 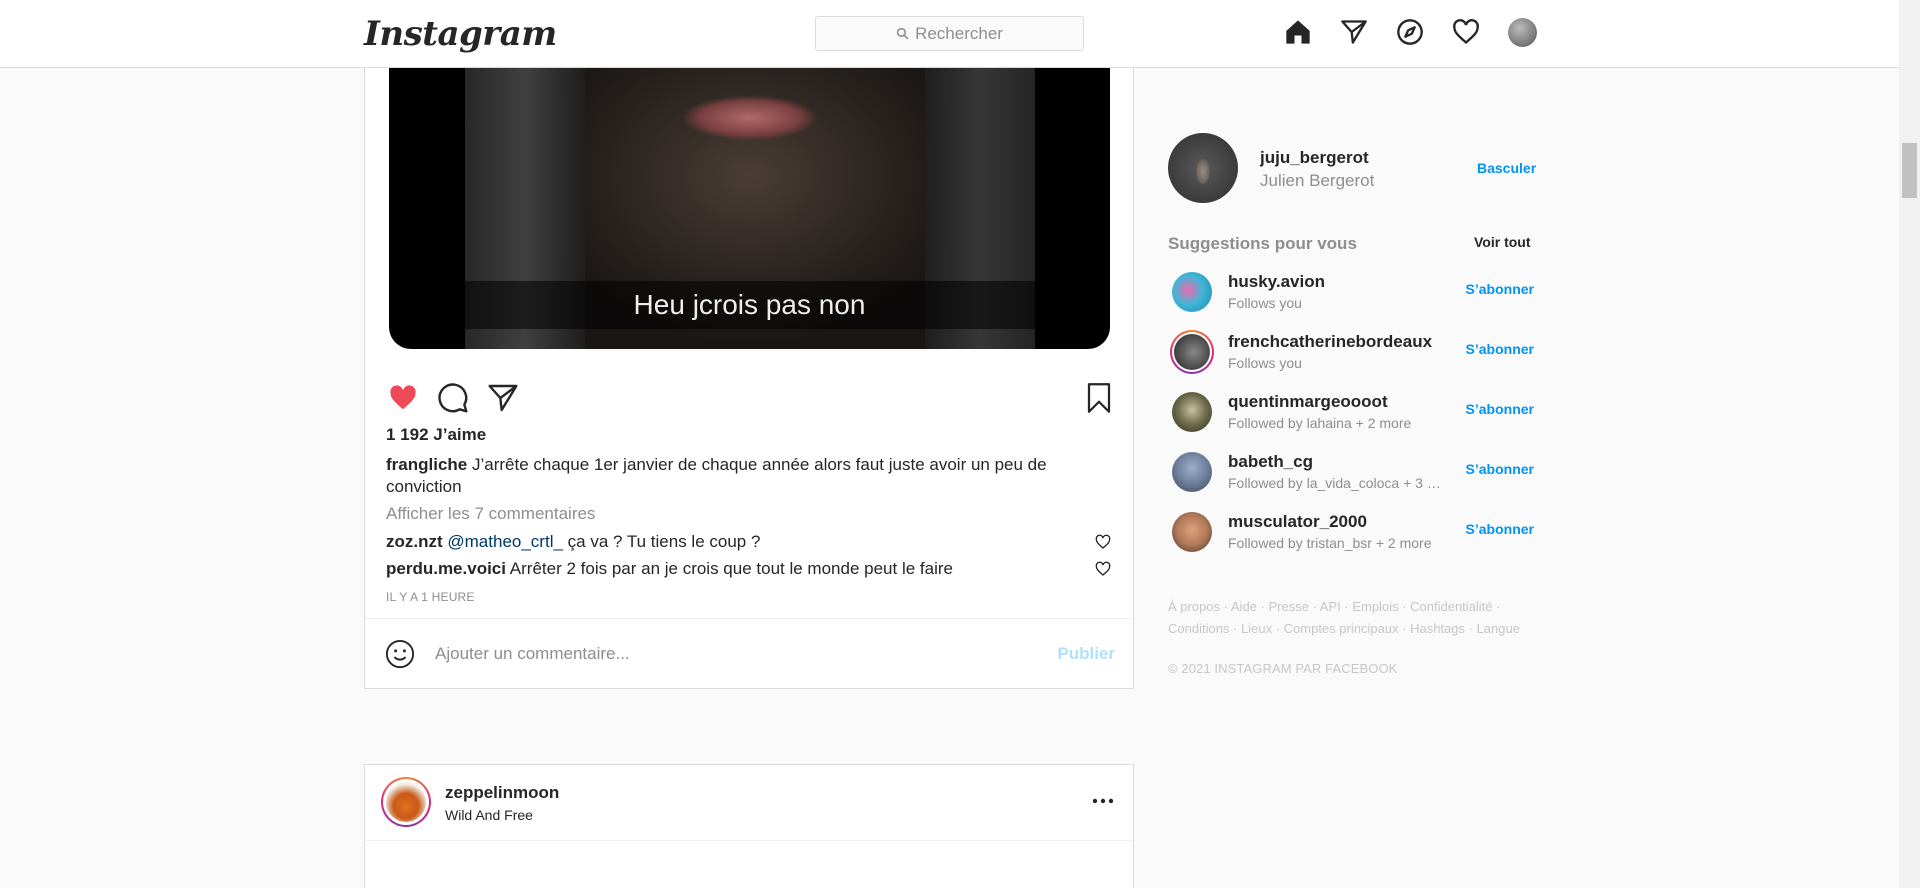 What do you see at coordinates (959, 33) in the screenshot?
I see `search-placeholder: Rechercher` at bounding box center [959, 33].